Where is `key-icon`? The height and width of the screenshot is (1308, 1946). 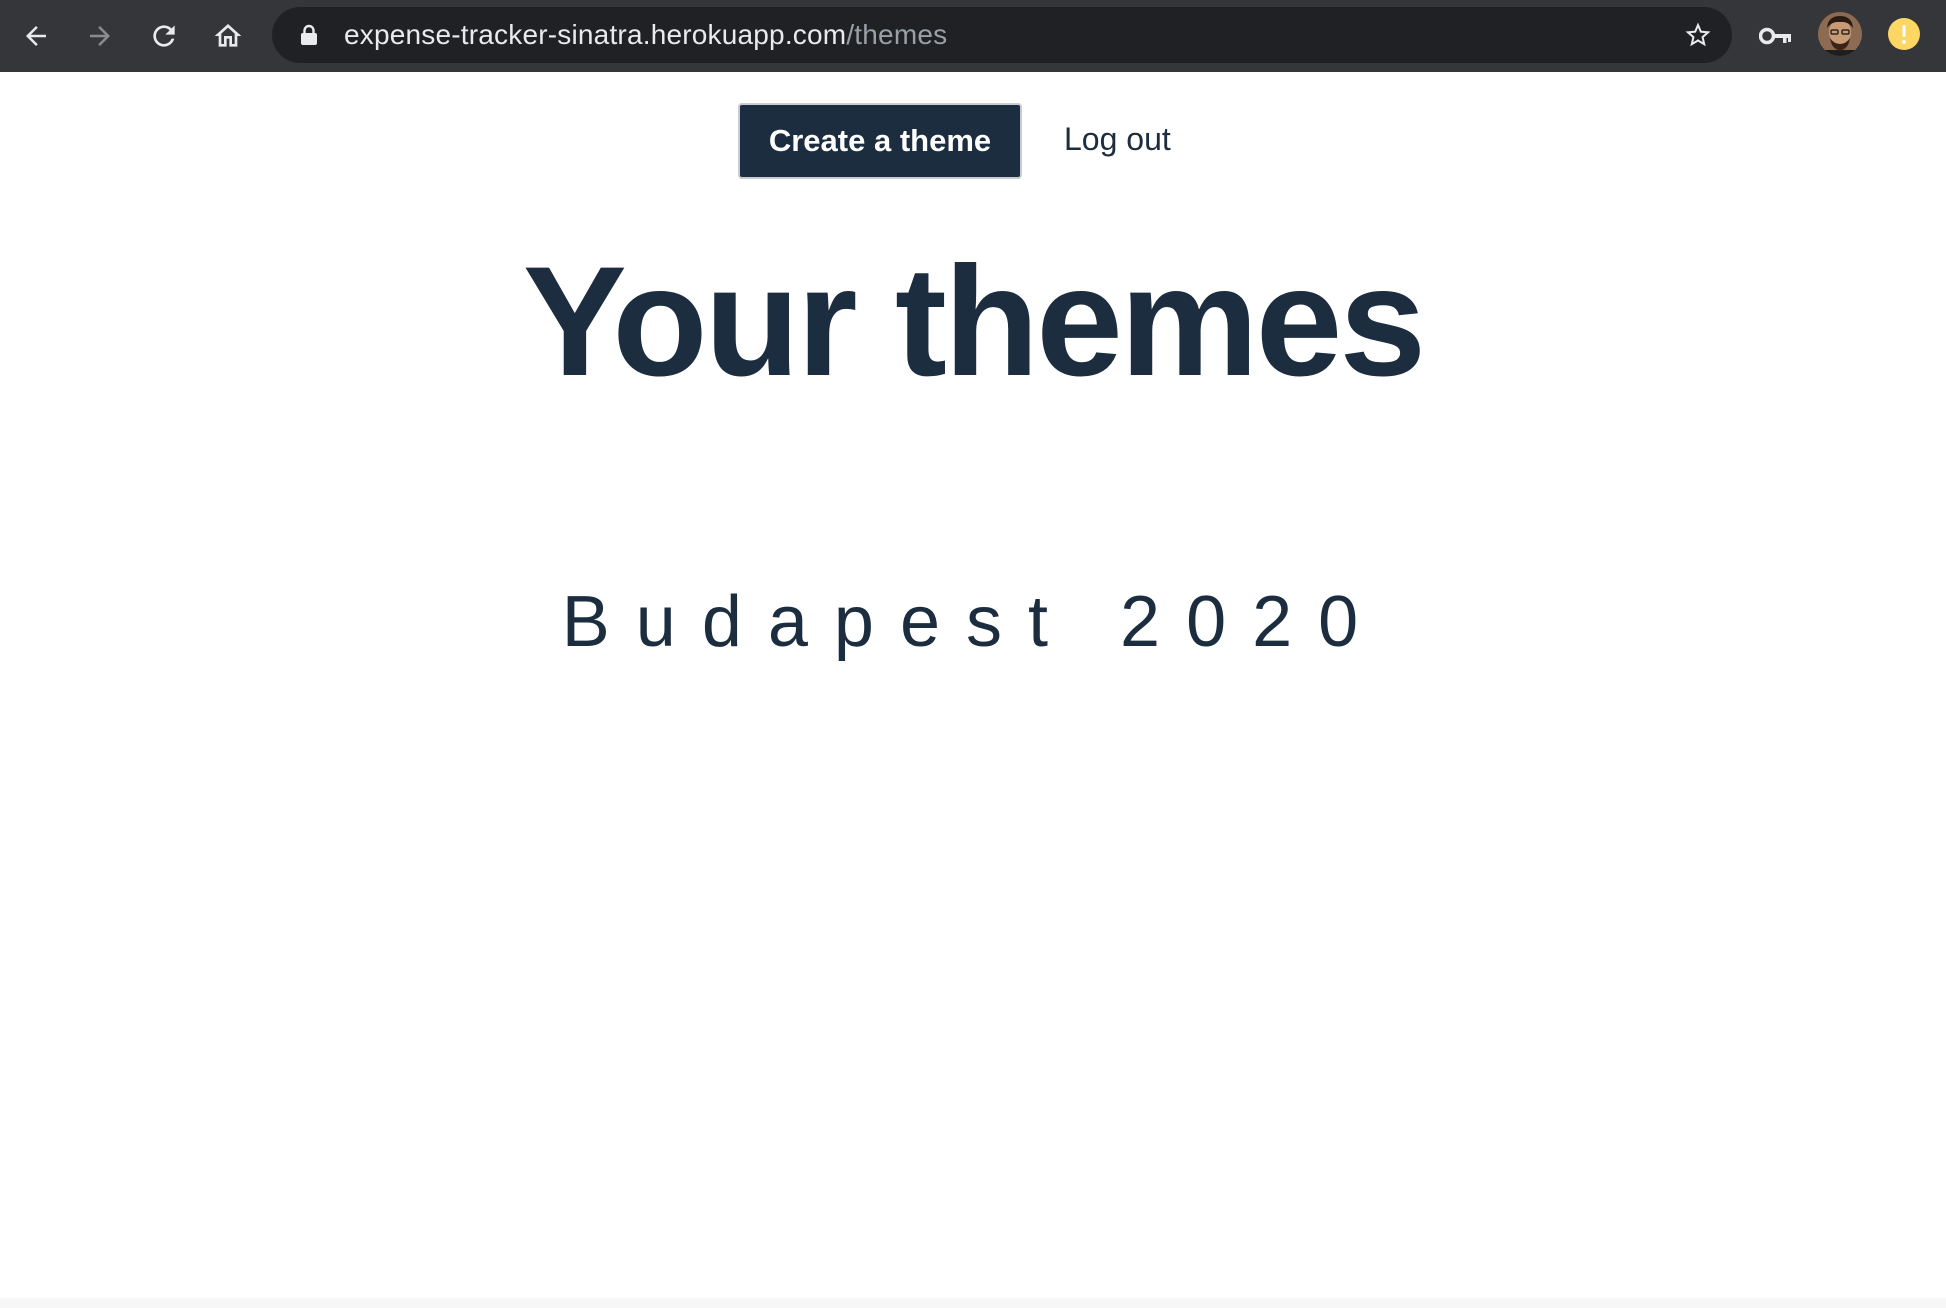
key-icon is located at coordinates (1776, 36).